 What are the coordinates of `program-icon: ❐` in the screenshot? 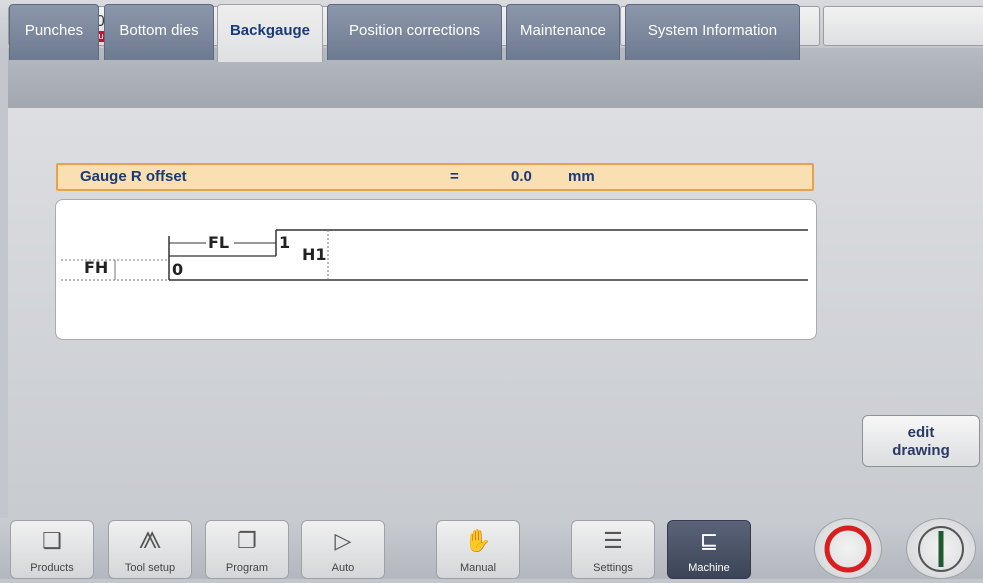 It's located at (247, 540).